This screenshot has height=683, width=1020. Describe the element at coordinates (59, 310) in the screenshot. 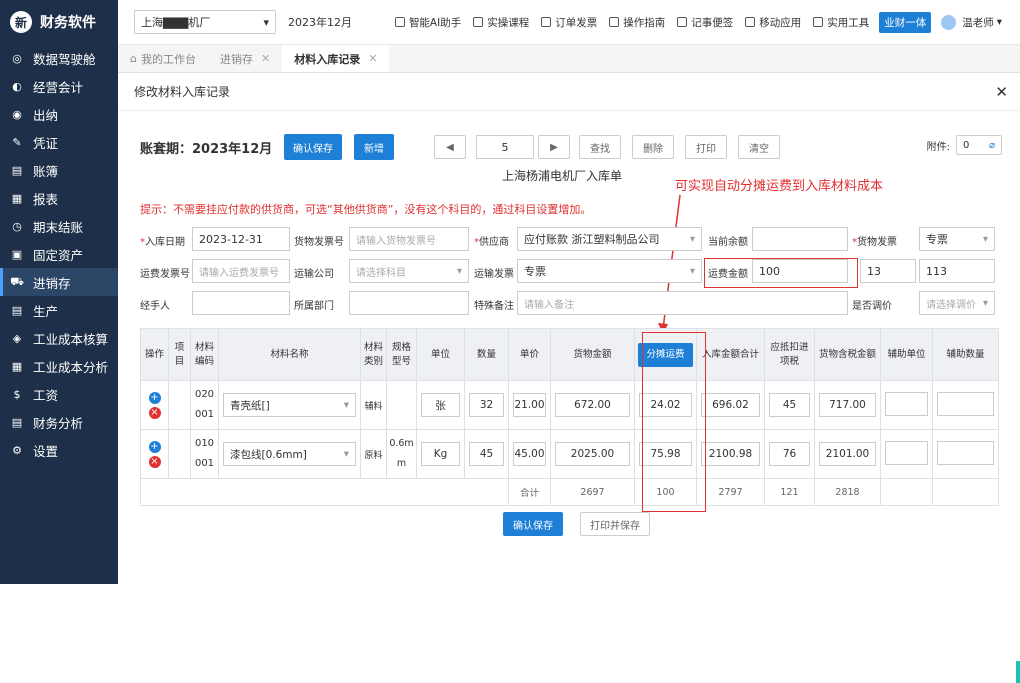

I see `sidebar-item-9: ▤ 生产` at that location.